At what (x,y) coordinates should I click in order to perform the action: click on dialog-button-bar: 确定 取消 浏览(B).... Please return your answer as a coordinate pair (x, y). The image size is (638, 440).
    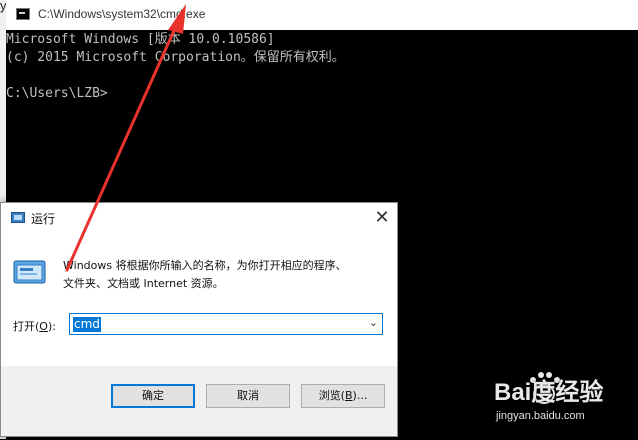
    Looking at the image, I should click on (199, 401).